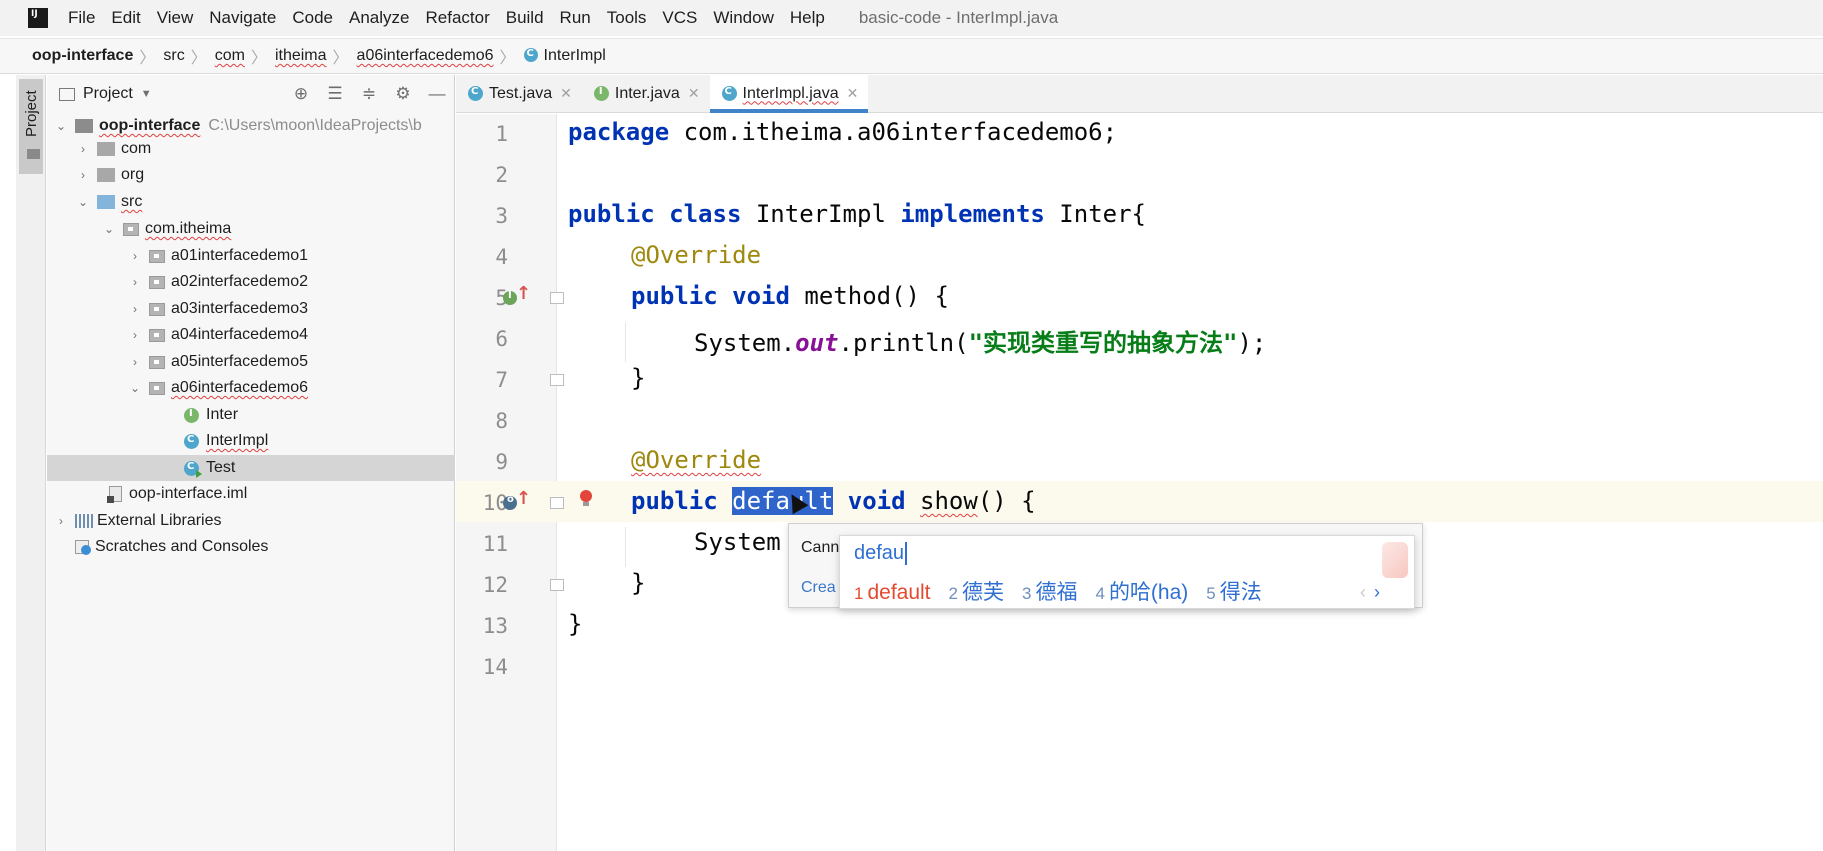  I want to click on tab-label: Inter.java, so click(647, 93).